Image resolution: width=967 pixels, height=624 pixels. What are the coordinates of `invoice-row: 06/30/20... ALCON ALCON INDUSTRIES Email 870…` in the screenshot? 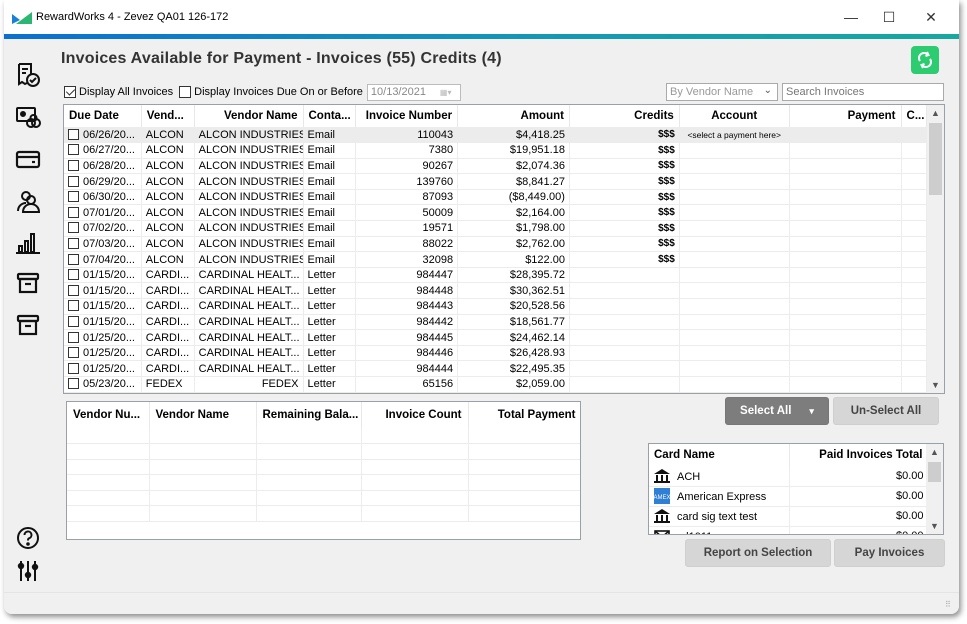 It's located at (496, 197).